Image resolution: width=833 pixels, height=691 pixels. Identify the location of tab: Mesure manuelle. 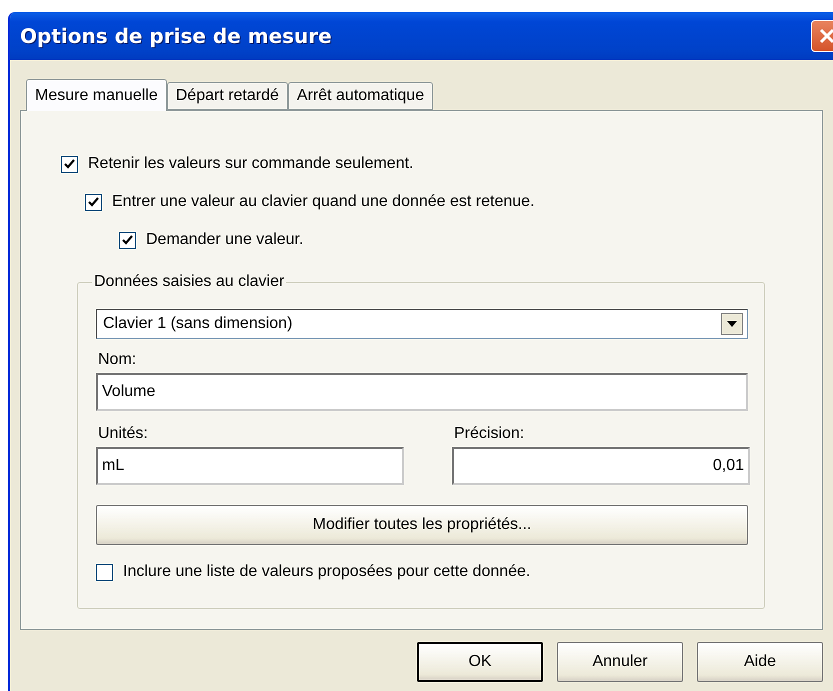
(96, 95).